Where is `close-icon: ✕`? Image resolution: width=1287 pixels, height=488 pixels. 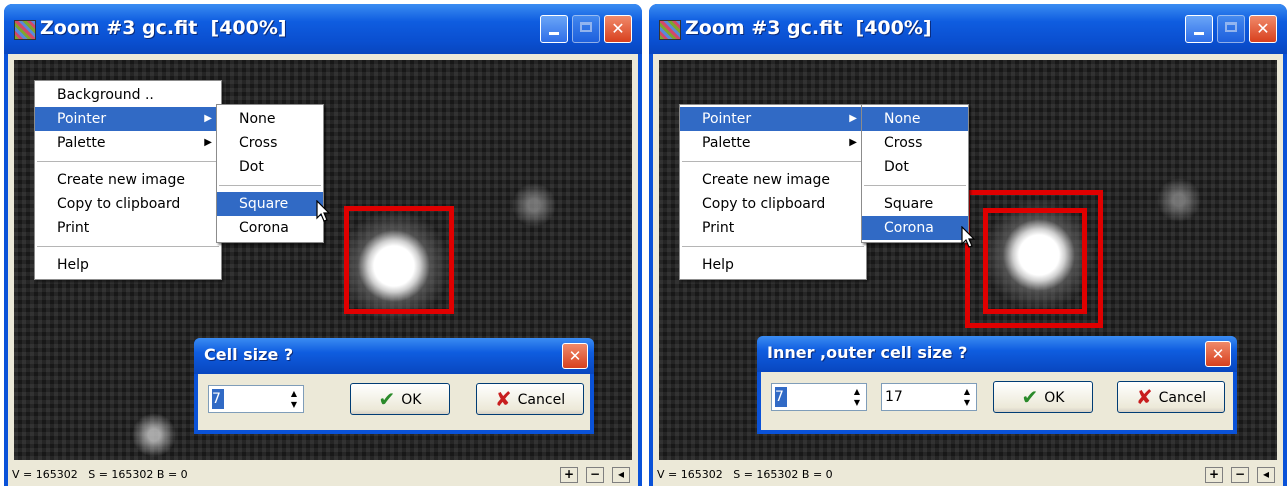
close-icon: ✕ is located at coordinates (1263, 28).